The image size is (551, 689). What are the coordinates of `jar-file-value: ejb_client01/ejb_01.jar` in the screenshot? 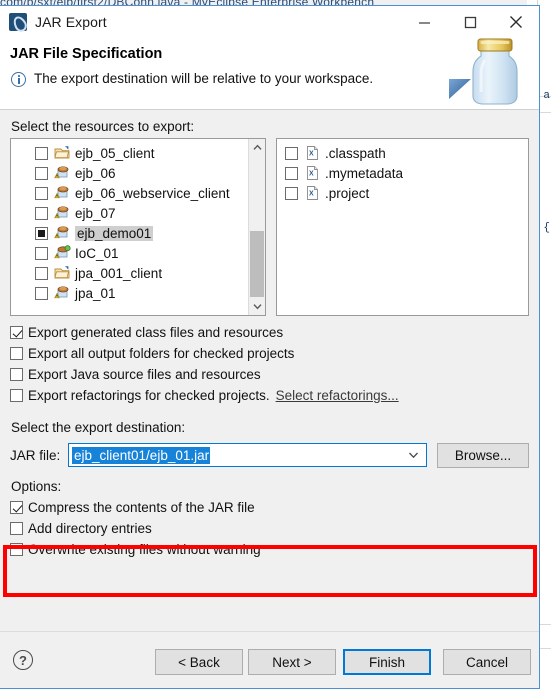 It's located at (141, 455).